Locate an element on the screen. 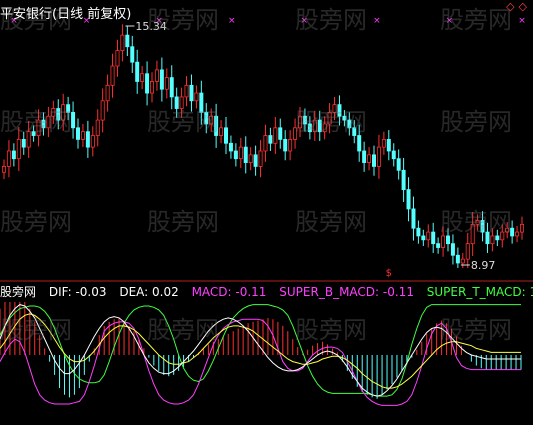  legend-macd: MACD: -0.11 is located at coordinates (229, 292).